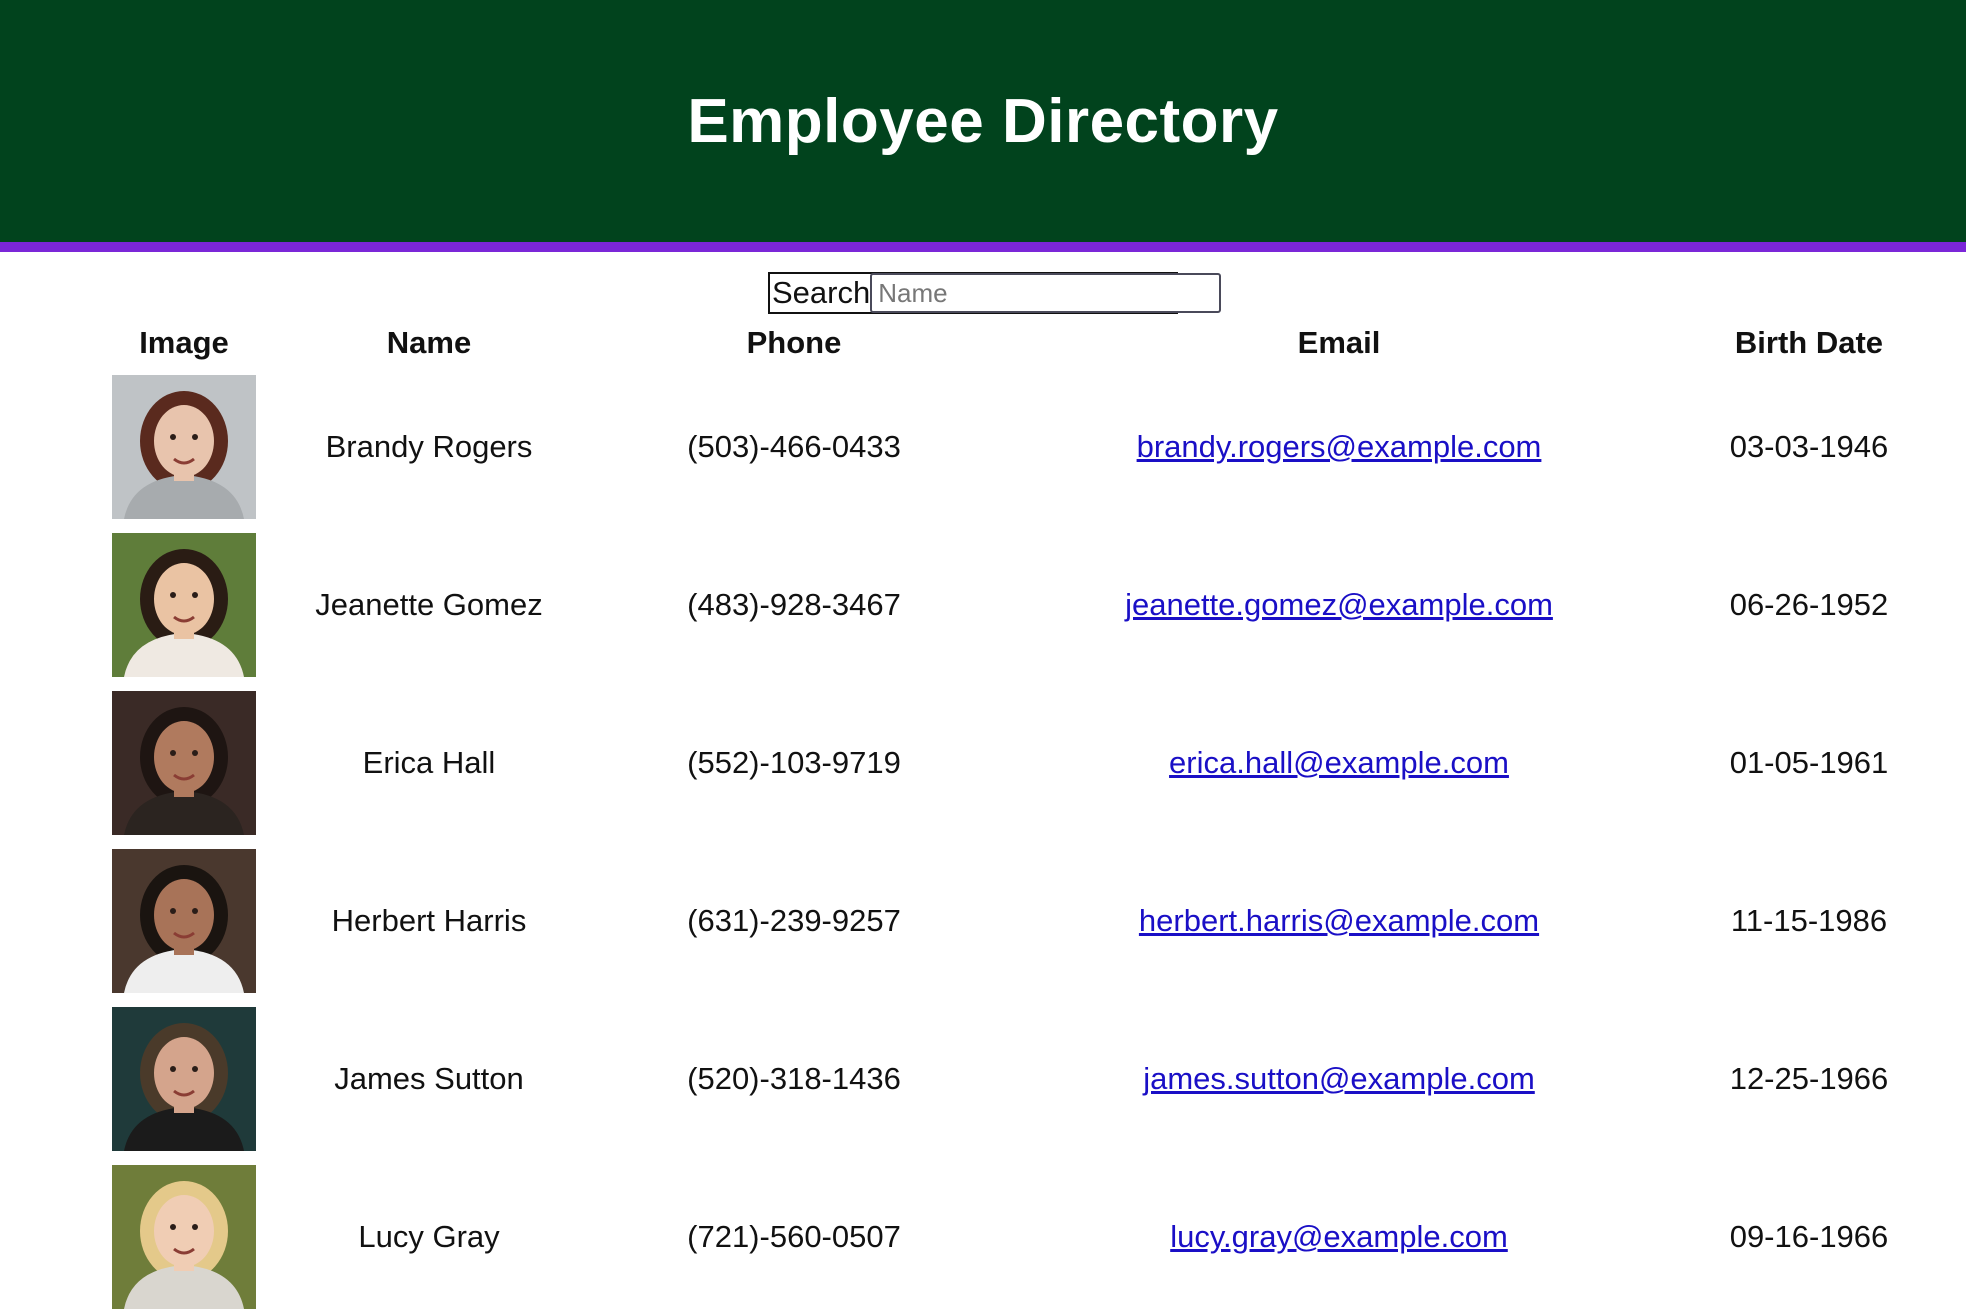  I want to click on table-header-row: Image Name Phone Email Birth Date, so click(1019, 343).